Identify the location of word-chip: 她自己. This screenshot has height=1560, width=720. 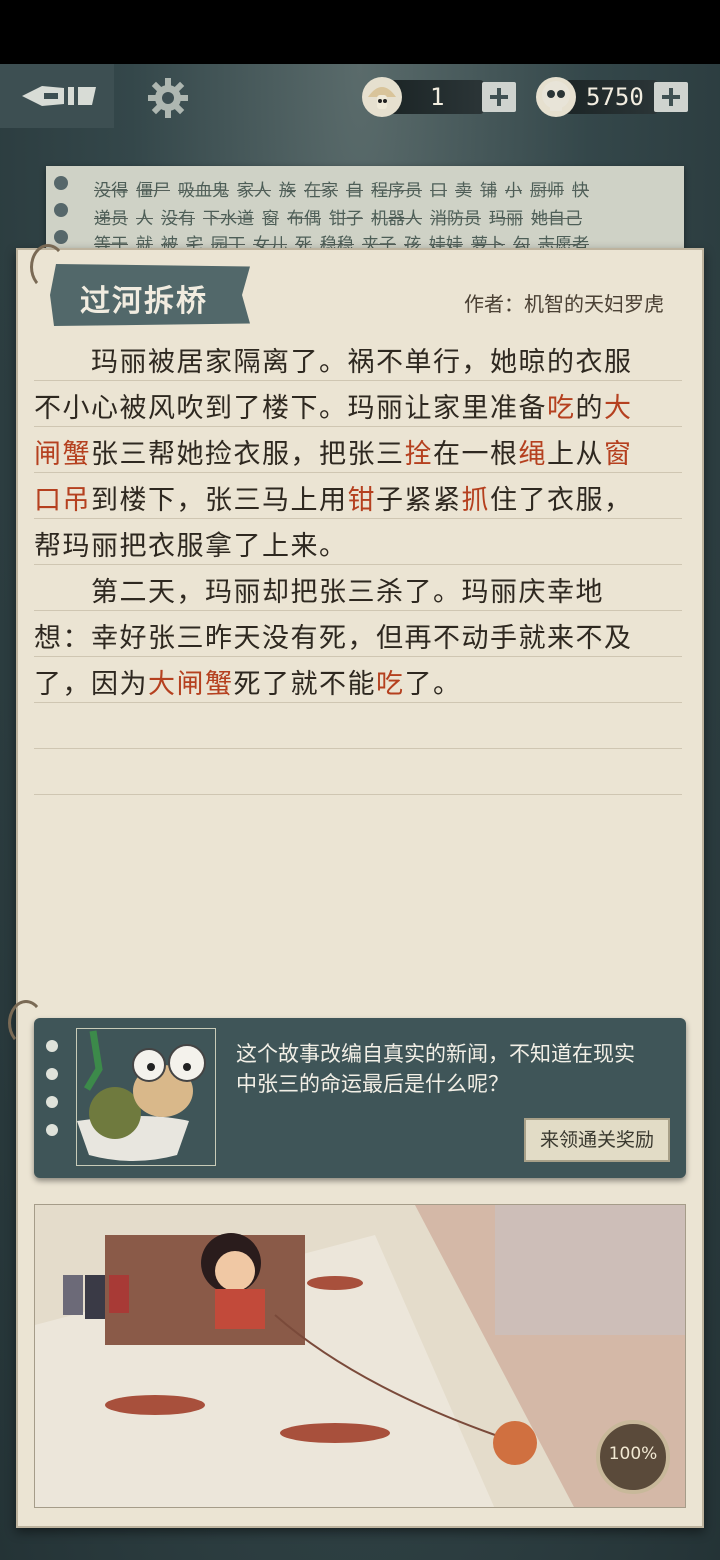
(556, 219).